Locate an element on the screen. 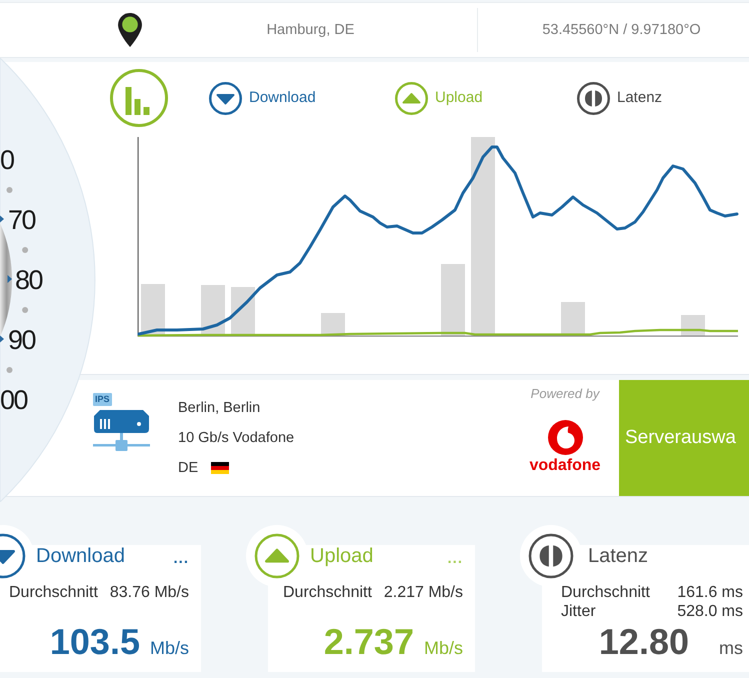 The image size is (749, 678). split-circle-icon is located at coordinates (593, 98).